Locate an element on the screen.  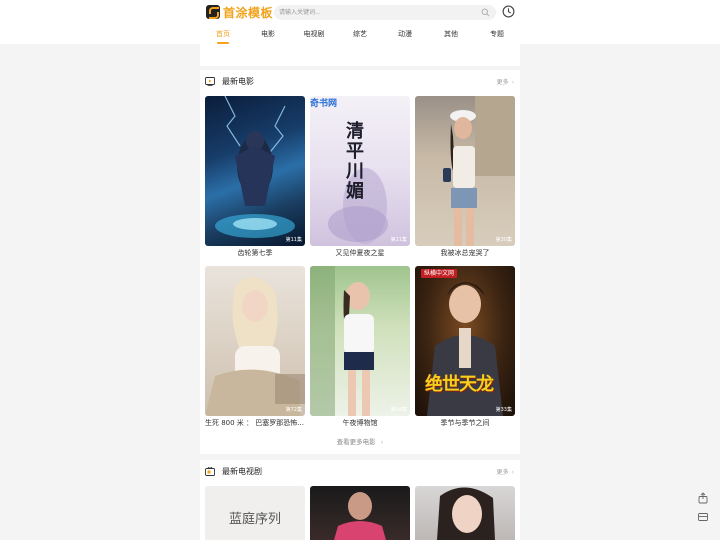
view-more-label: 查看更多电影 is located at coordinates (356, 442).